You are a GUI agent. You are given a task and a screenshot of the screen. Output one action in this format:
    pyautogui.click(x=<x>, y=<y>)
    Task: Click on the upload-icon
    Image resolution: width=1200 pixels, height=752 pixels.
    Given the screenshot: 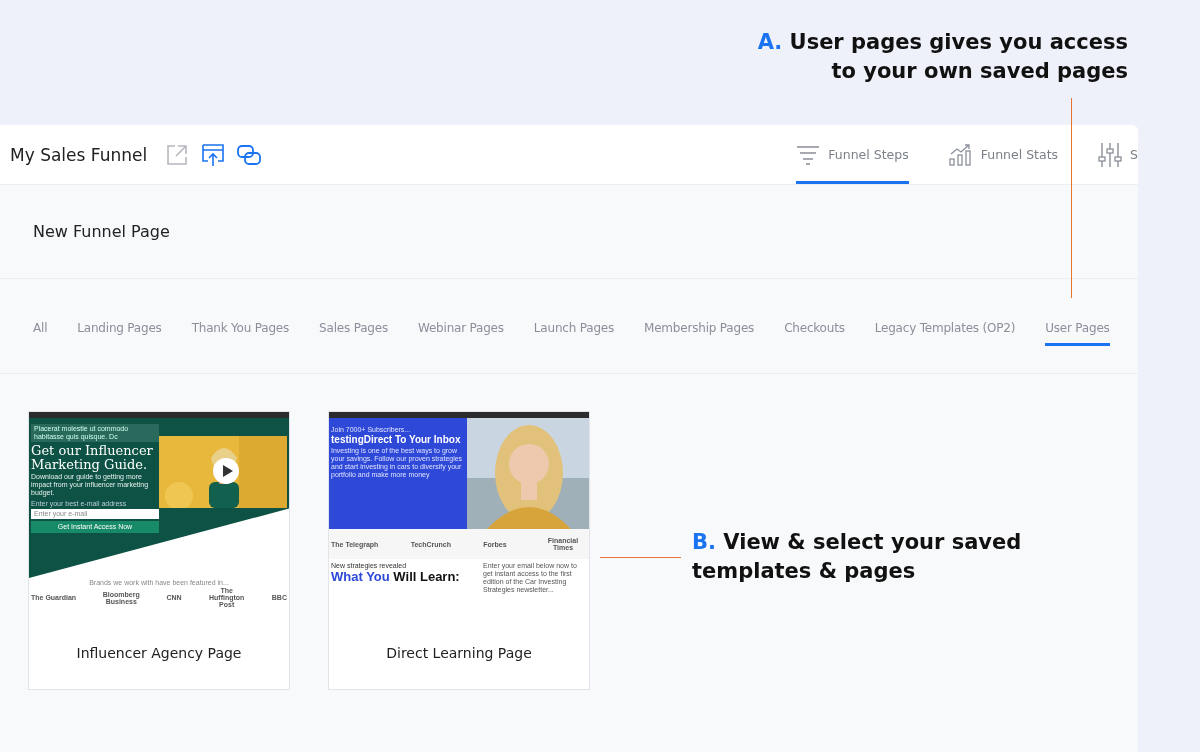 What is the action you would take?
    pyautogui.click(x=213, y=154)
    